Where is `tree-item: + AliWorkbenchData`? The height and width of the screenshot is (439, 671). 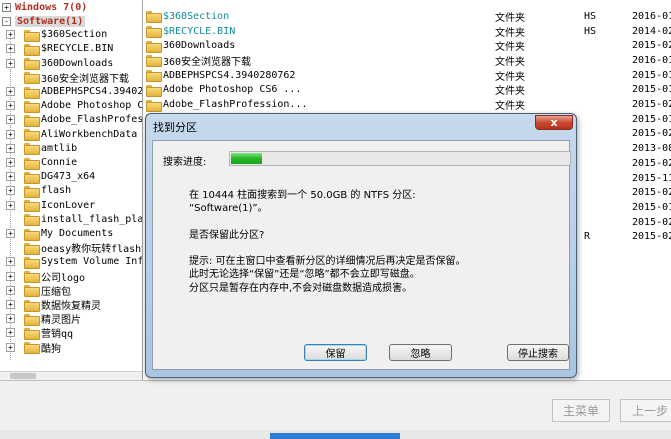 tree-item: + AliWorkbenchData is located at coordinates (72, 134).